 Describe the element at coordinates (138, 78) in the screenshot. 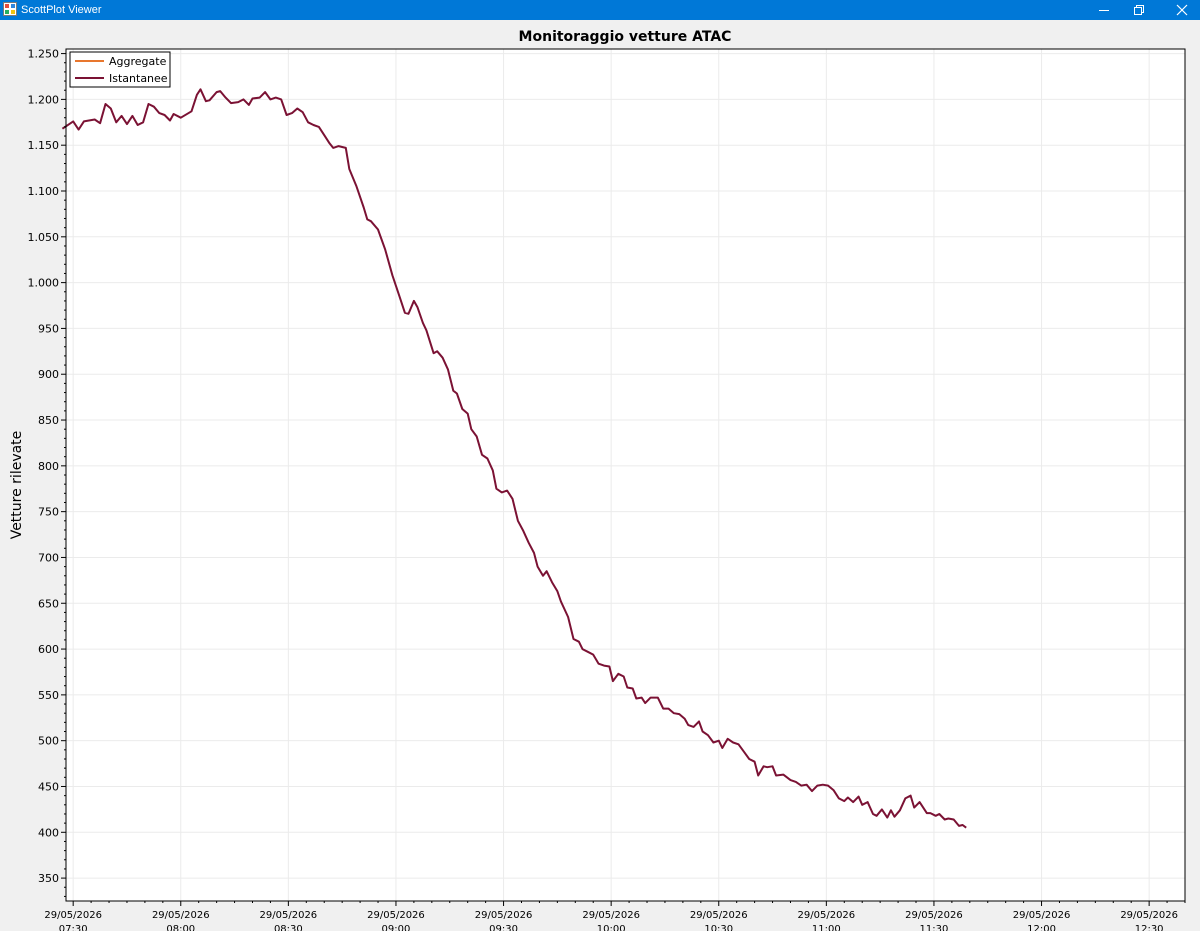

I see `legend-label-istantanee: Istantanee` at that location.